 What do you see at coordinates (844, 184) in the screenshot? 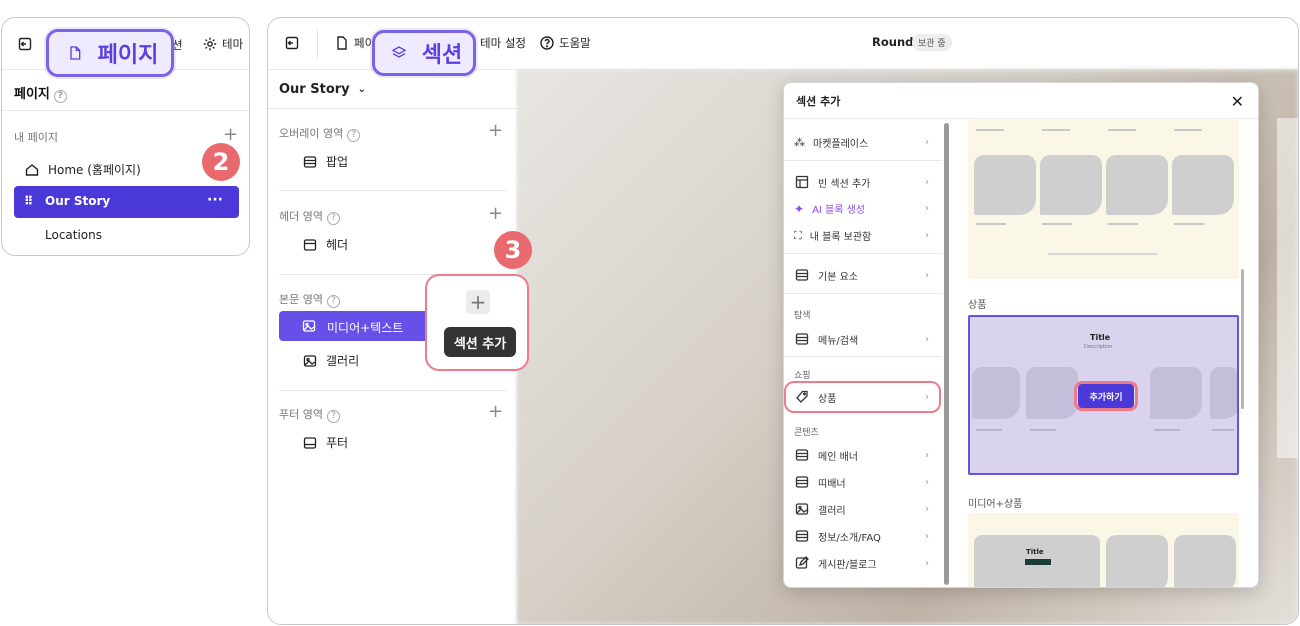
I see `menu-item-label: 빈 섹션 추가` at bounding box center [844, 184].